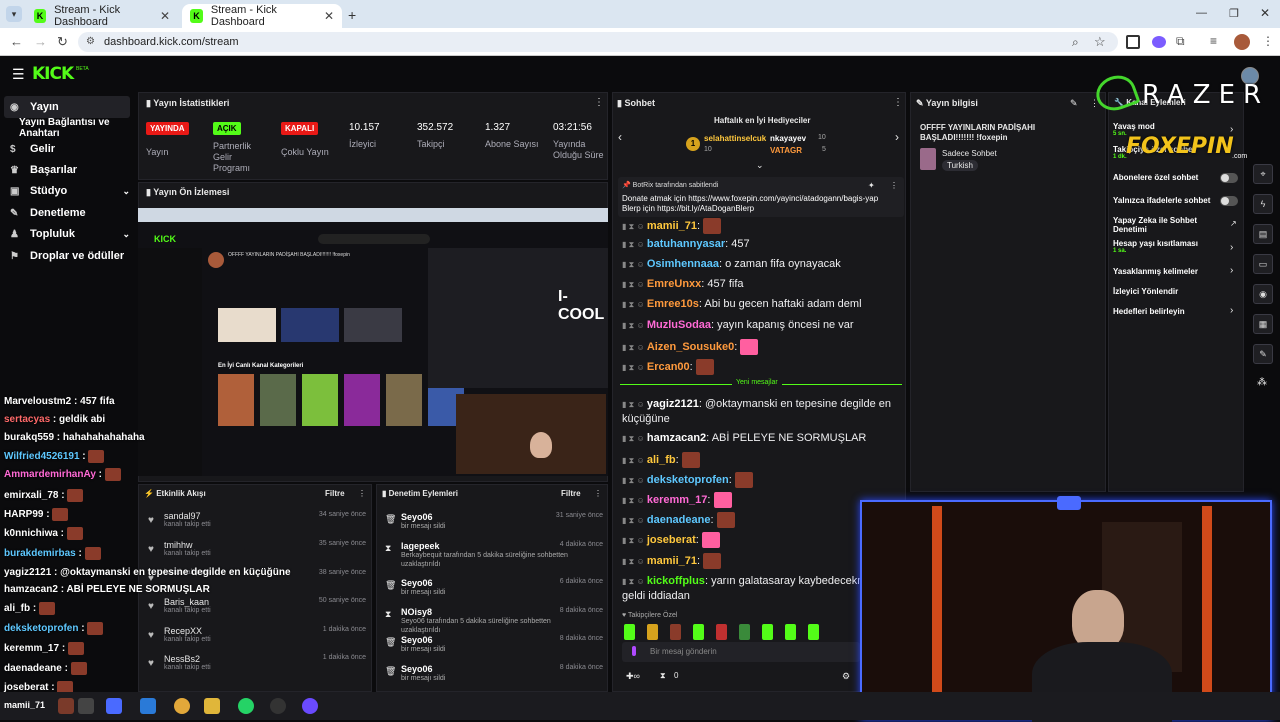 The width and height of the screenshot is (1280, 722). Describe the element at coordinates (1263, 204) in the screenshot. I see `rail-lightning-icon: ϟ` at that location.